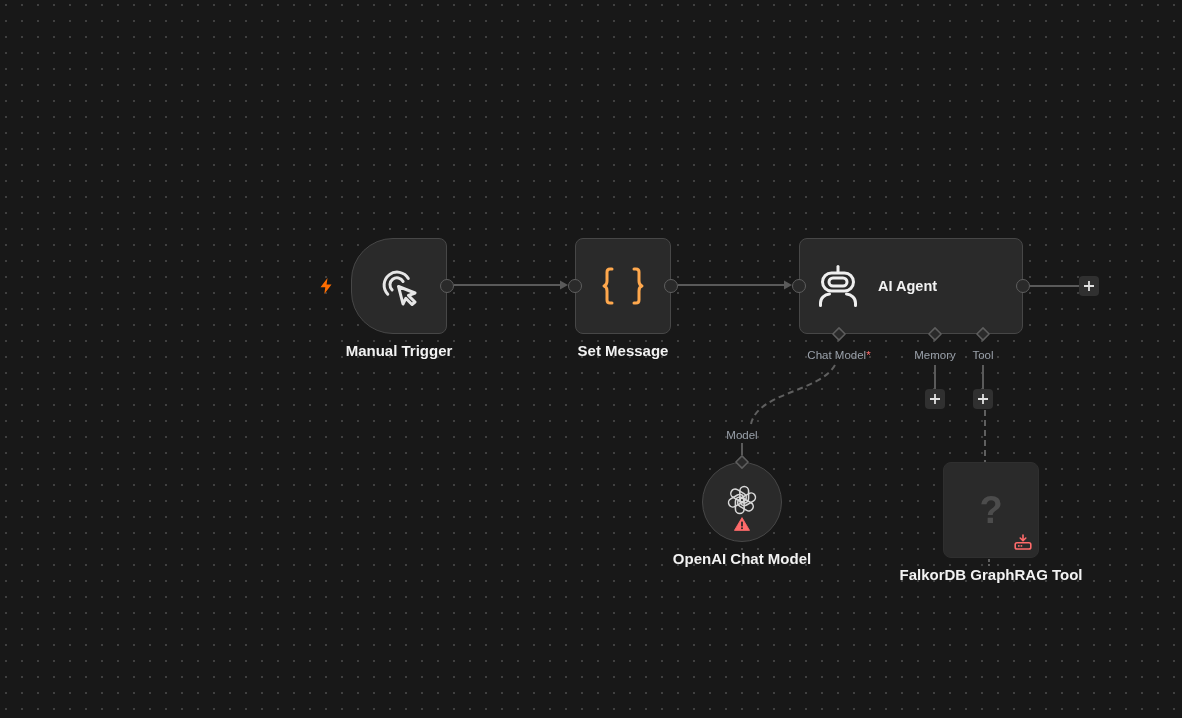 This screenshot has height=718, width=1182. What do you see at coordinates (838, 286) in the screenshot?
I see `robot-icon` at bounding box center [838, 286].